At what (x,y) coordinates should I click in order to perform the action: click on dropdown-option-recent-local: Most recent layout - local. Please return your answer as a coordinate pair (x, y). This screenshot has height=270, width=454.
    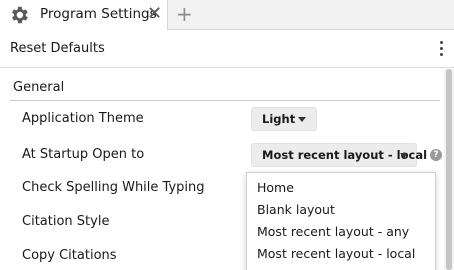
    Looking at the image, I should click on (336, 253).